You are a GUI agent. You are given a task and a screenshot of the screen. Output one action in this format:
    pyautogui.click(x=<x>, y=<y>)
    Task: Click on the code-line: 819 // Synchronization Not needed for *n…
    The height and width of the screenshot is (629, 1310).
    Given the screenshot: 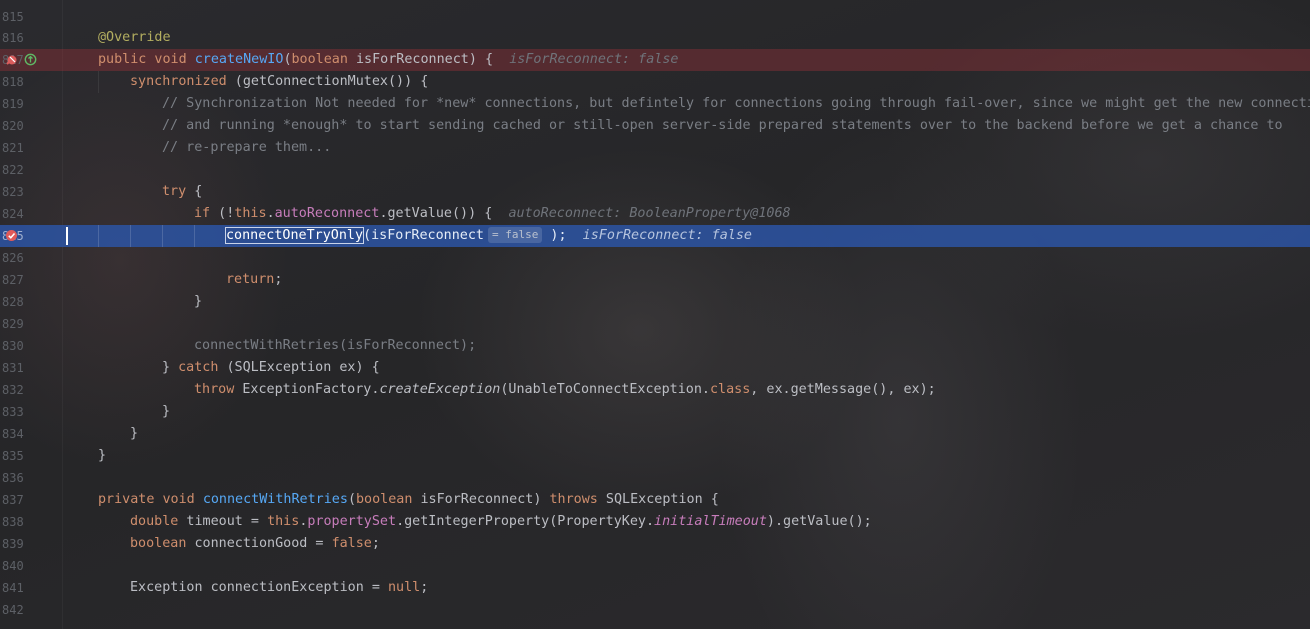 What is the action you would take?
    pyautogui.click(x=655, y=104)
    